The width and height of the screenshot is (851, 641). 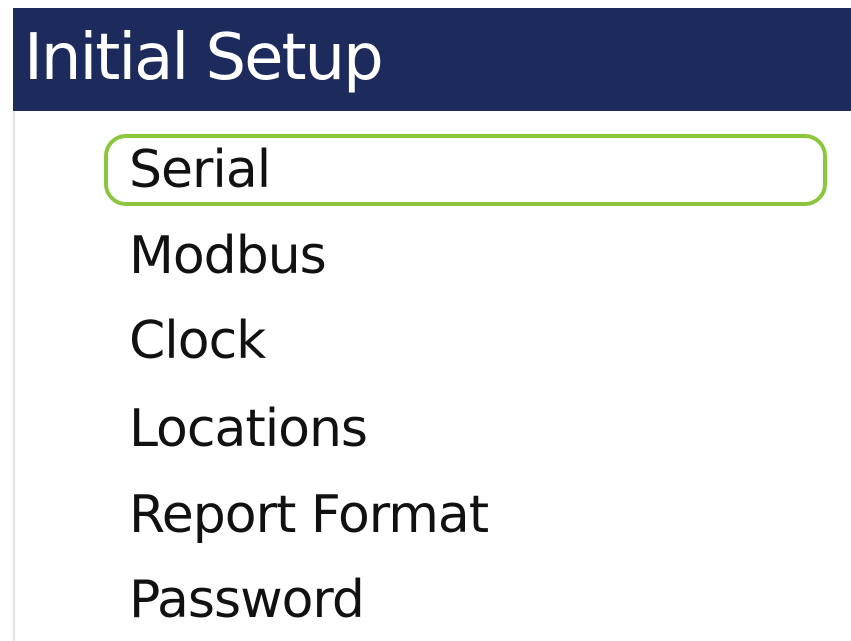 I want to click on menu-item-password: Password, so click(x=465, y=602).